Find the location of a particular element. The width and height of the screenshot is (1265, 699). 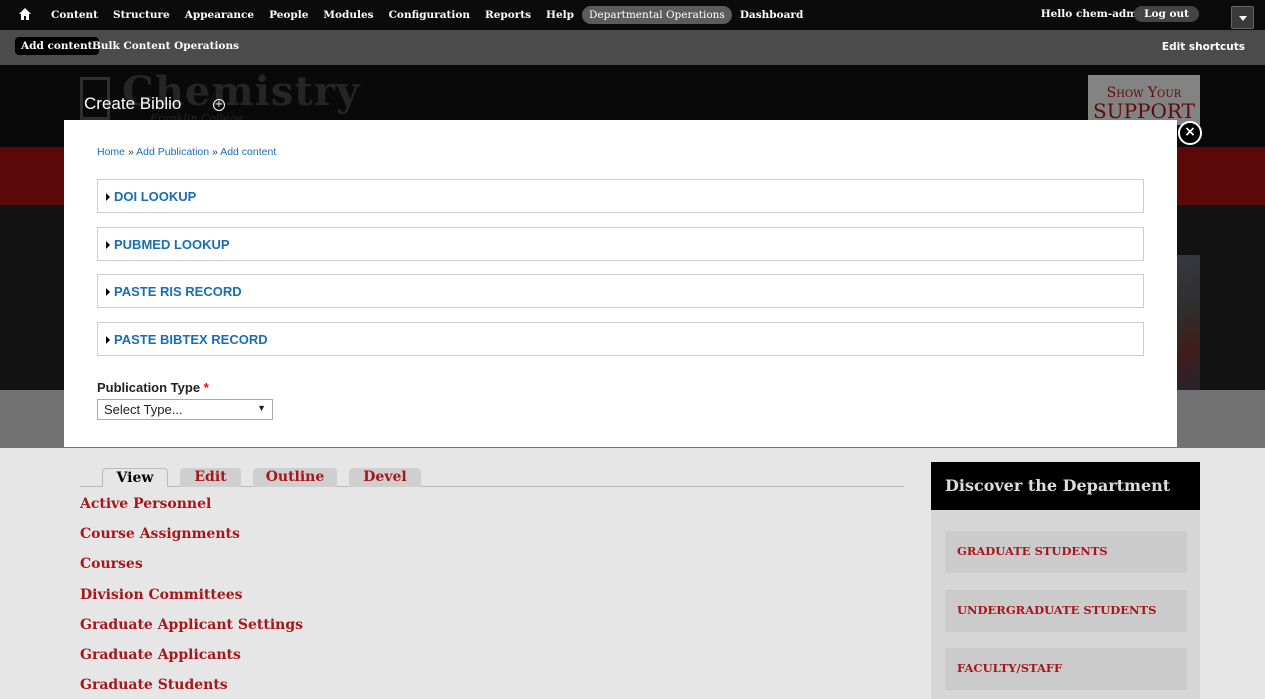

doi-lookup-toggle: DOI LOOKUP is located at coordinates (151, 196).